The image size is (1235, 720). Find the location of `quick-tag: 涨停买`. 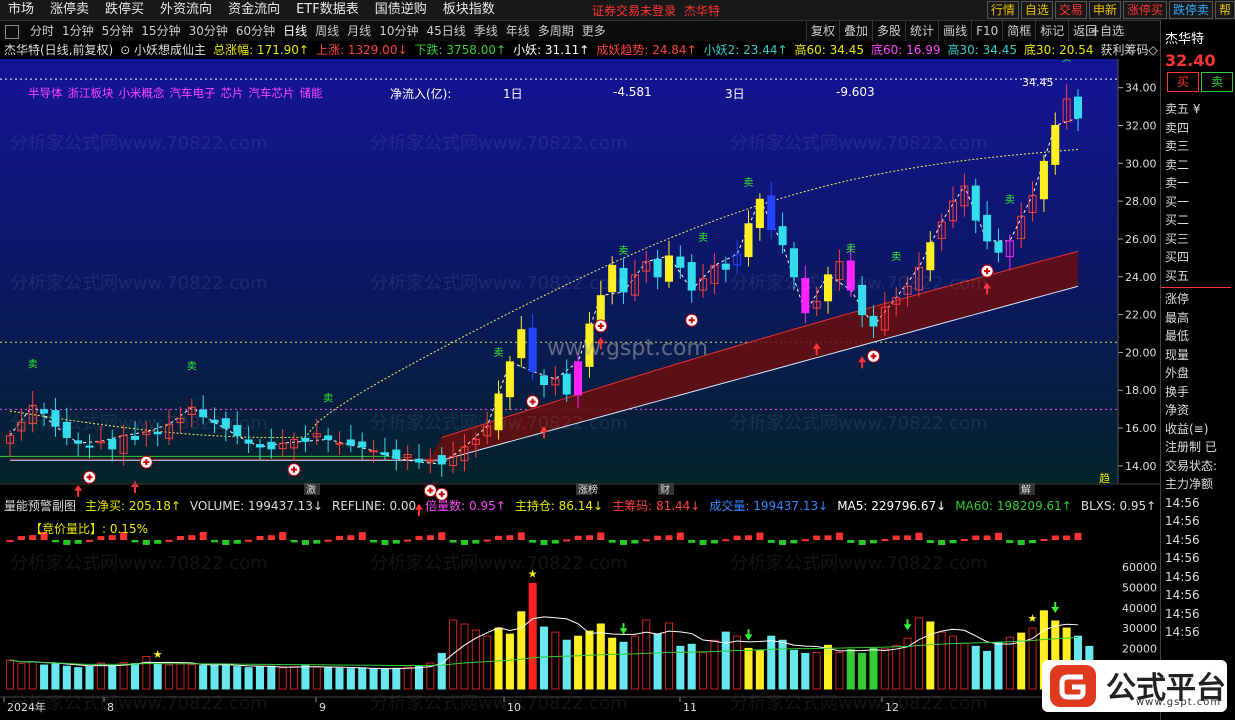

quick-tag: 涨停买 is located at coordinates (1144, 10).